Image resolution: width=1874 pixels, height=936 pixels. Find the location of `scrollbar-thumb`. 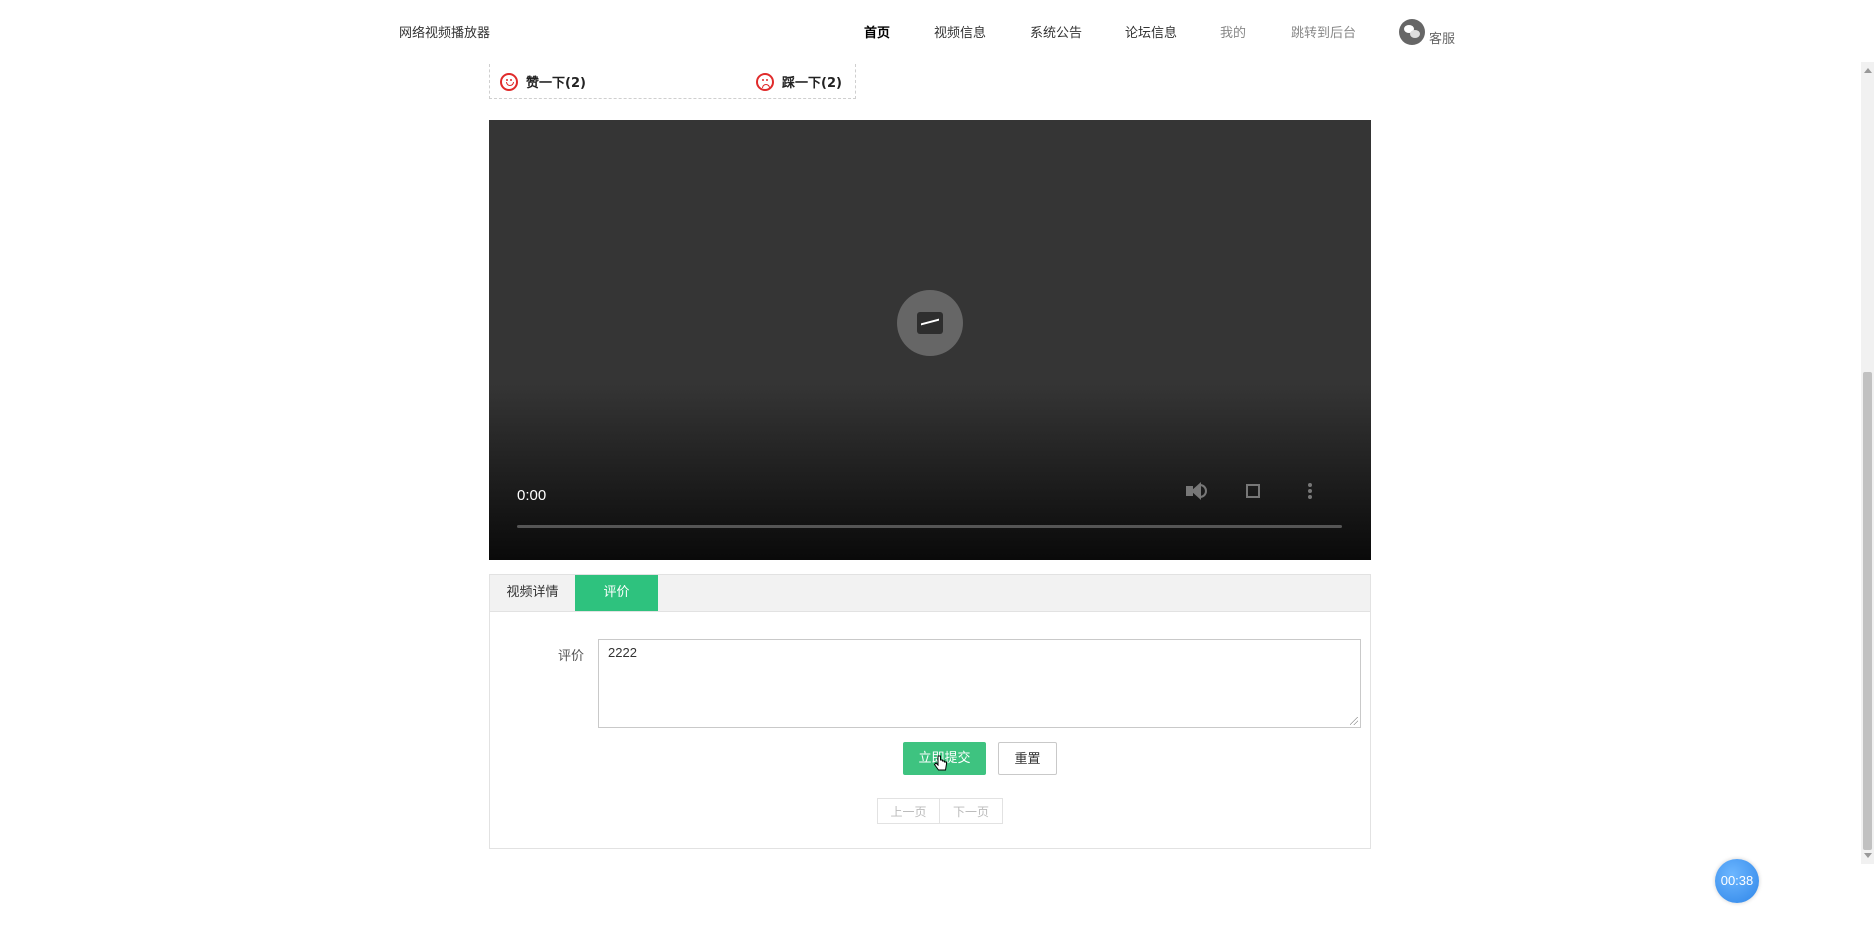

scrollbar-thumb is located at coordinates (1867, 611).